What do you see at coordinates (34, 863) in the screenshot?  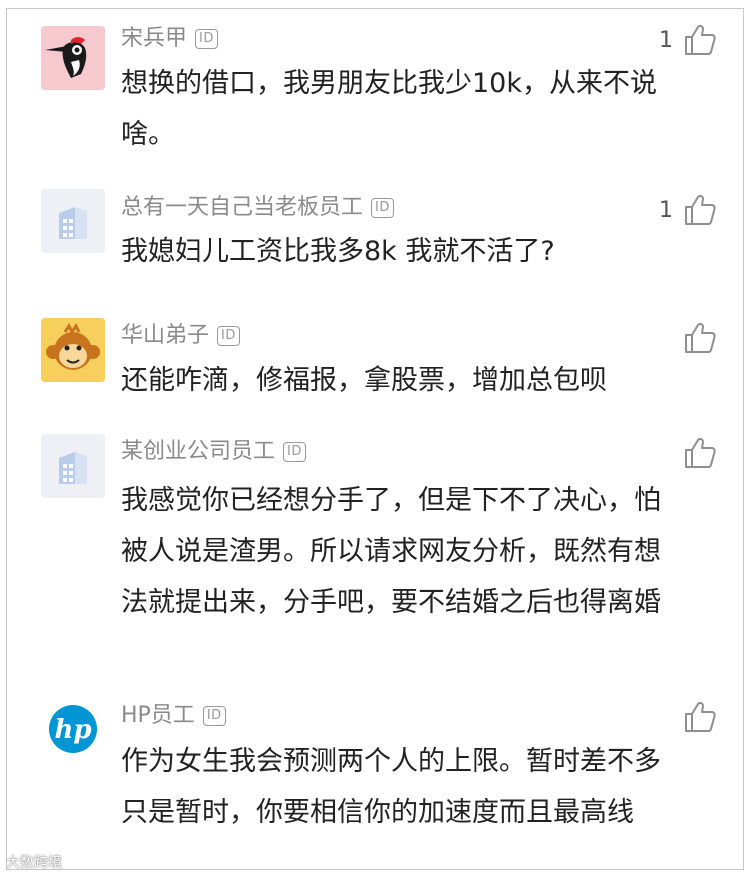 I see `watermark: 大数跨境` at bounding box center [34, 863].